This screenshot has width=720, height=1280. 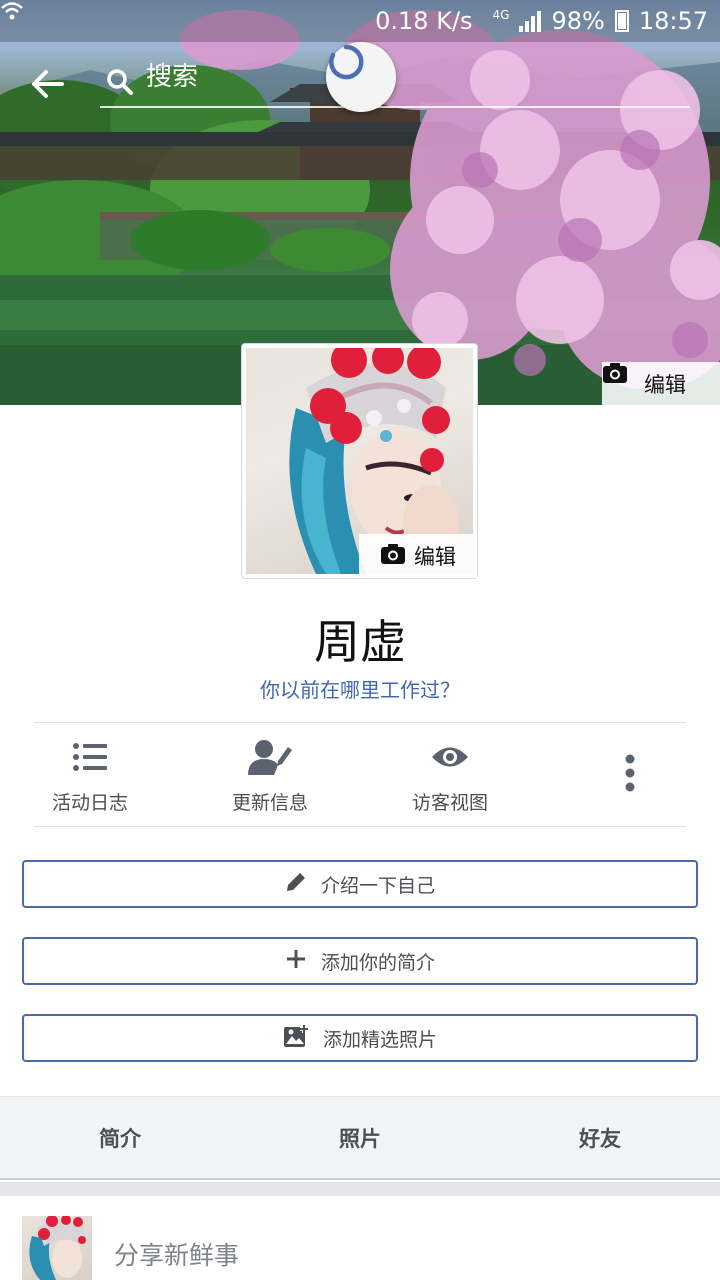 I want to click on profile-tabs: 简介 照片 好友, so click(x=360, y=1138).